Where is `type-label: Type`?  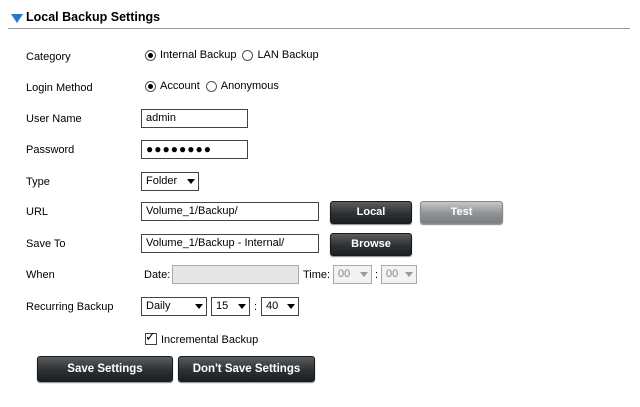
type-label: Type is located at coordinates (38, 182).